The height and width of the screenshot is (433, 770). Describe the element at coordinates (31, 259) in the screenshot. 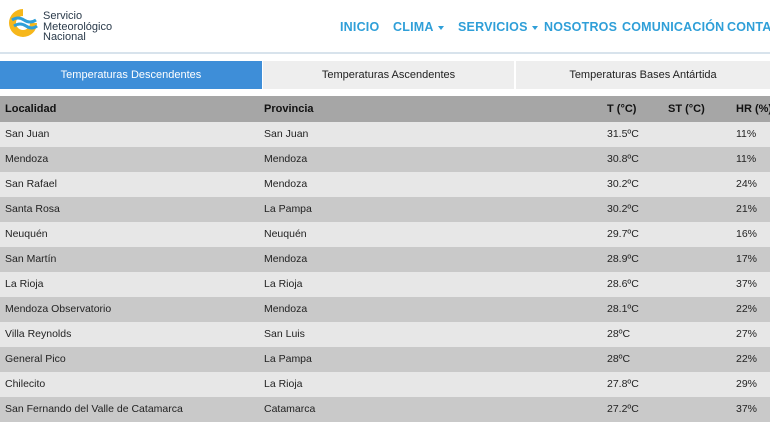

I see `cell-localidad: San Martín` at that location.